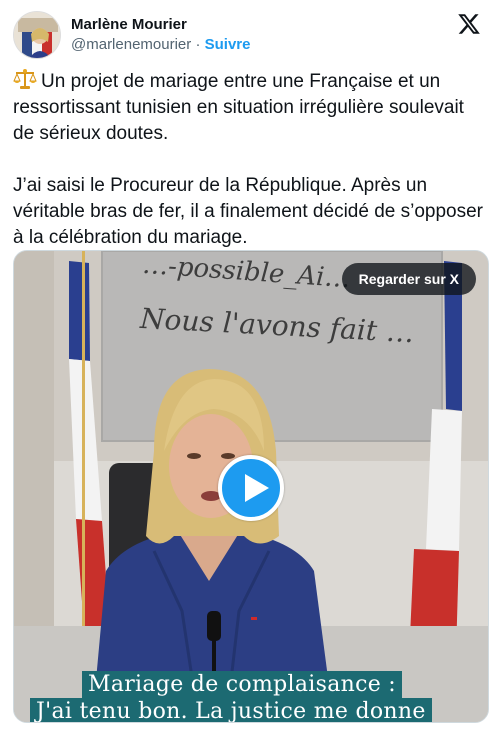  What do you see at coordinates (25, 79) in the screenshot?
I see `scale-emoji-icon` at bounding box center [25, 79].